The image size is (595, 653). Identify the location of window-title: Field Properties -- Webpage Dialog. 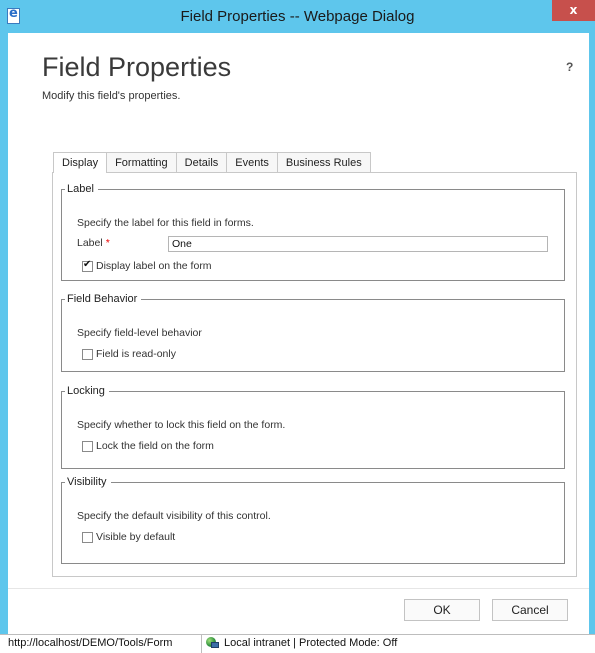
(297, 16).